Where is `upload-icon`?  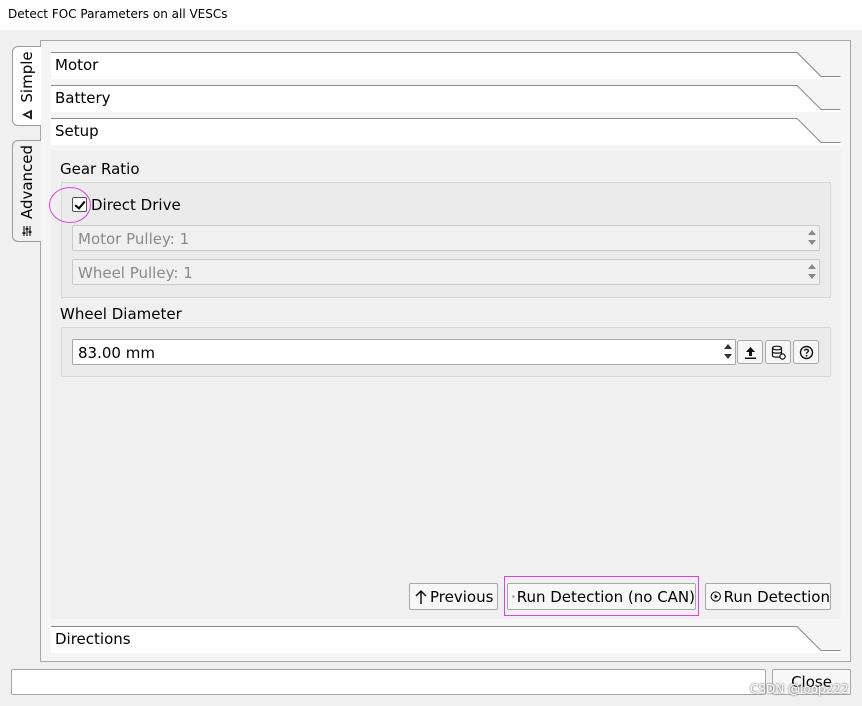
upload-icon is located at coordinates (750, 353).